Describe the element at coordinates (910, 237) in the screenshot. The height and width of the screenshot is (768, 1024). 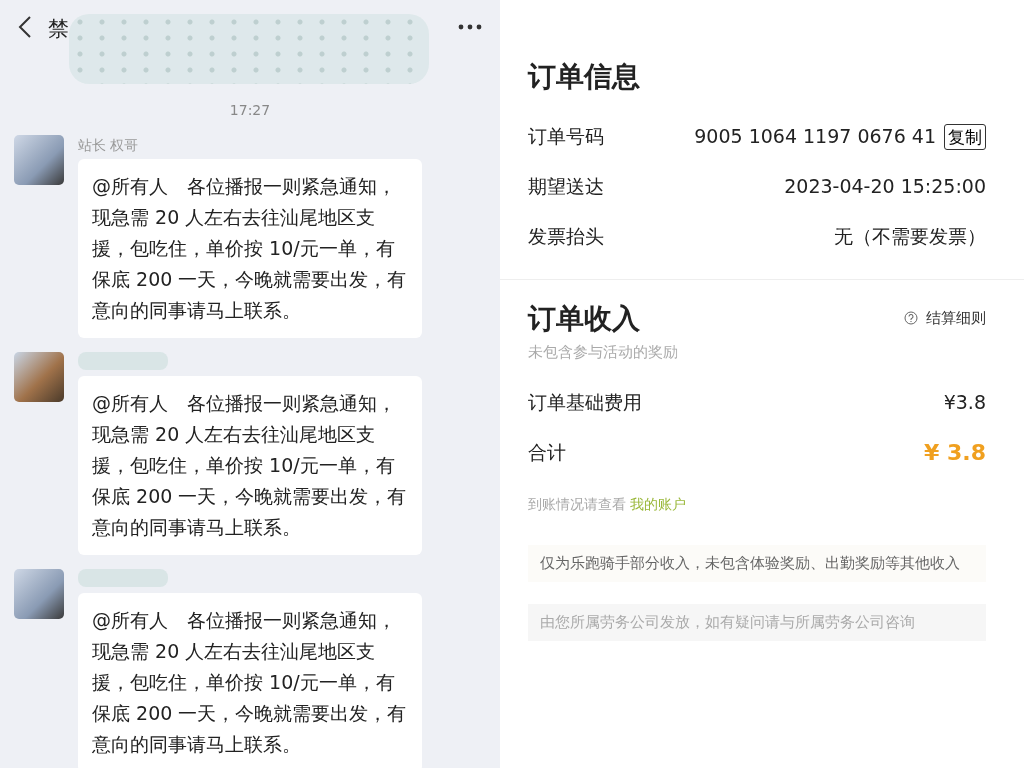
I see `field-value: 无（不需要发票）` at that location.